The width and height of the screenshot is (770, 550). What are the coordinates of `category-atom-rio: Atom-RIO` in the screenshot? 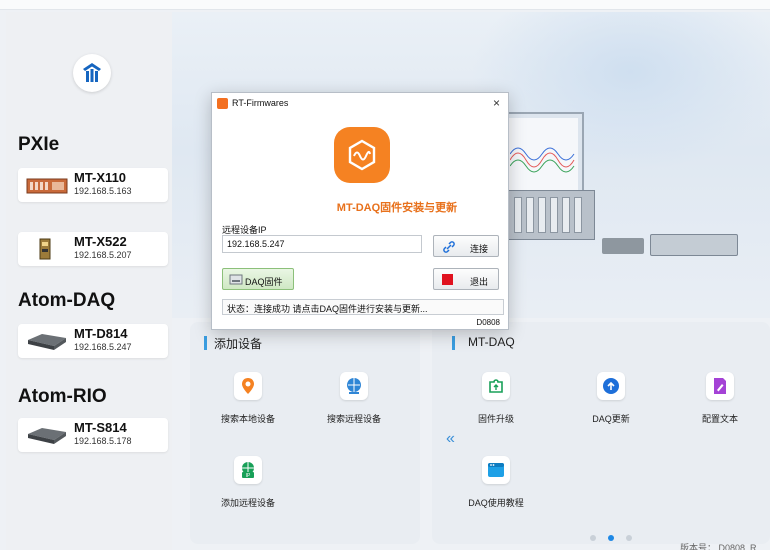 It's located at (62, 396).